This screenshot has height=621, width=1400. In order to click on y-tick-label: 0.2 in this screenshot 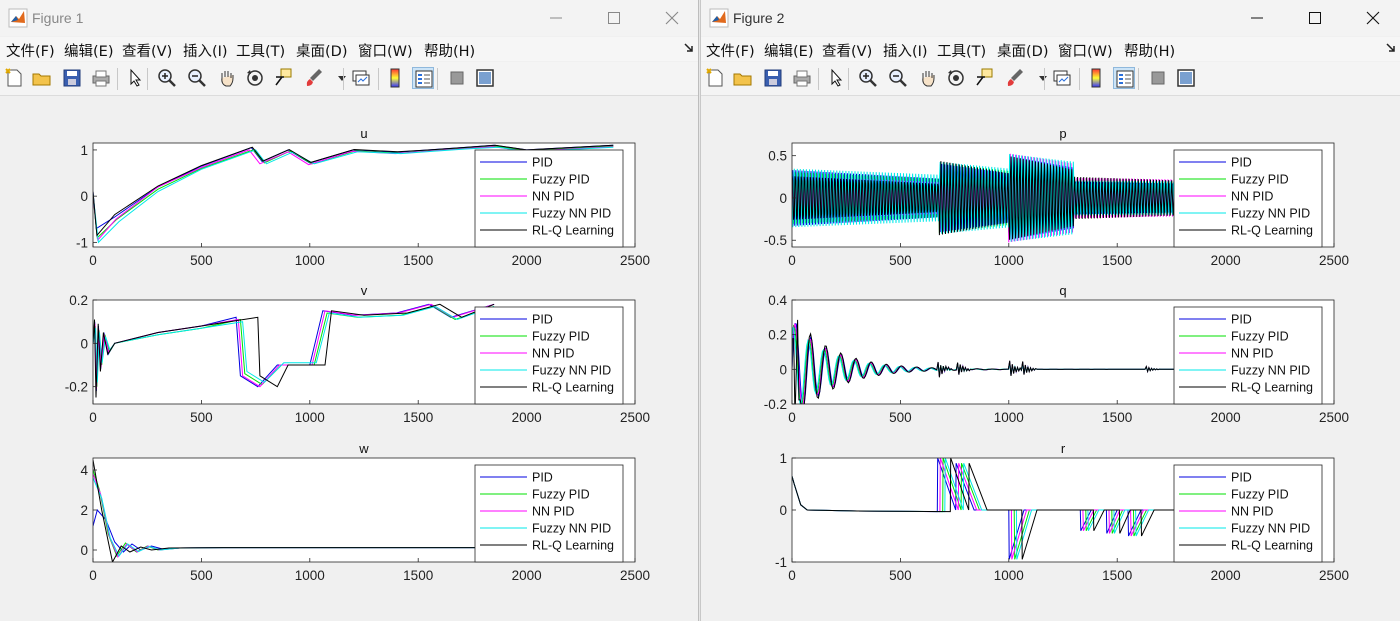, I will do `click(777, 335)`.